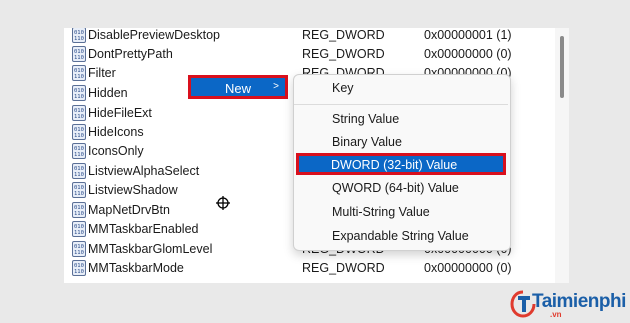  I want to click on crosshair-cursor-icon, so click(223, 203).